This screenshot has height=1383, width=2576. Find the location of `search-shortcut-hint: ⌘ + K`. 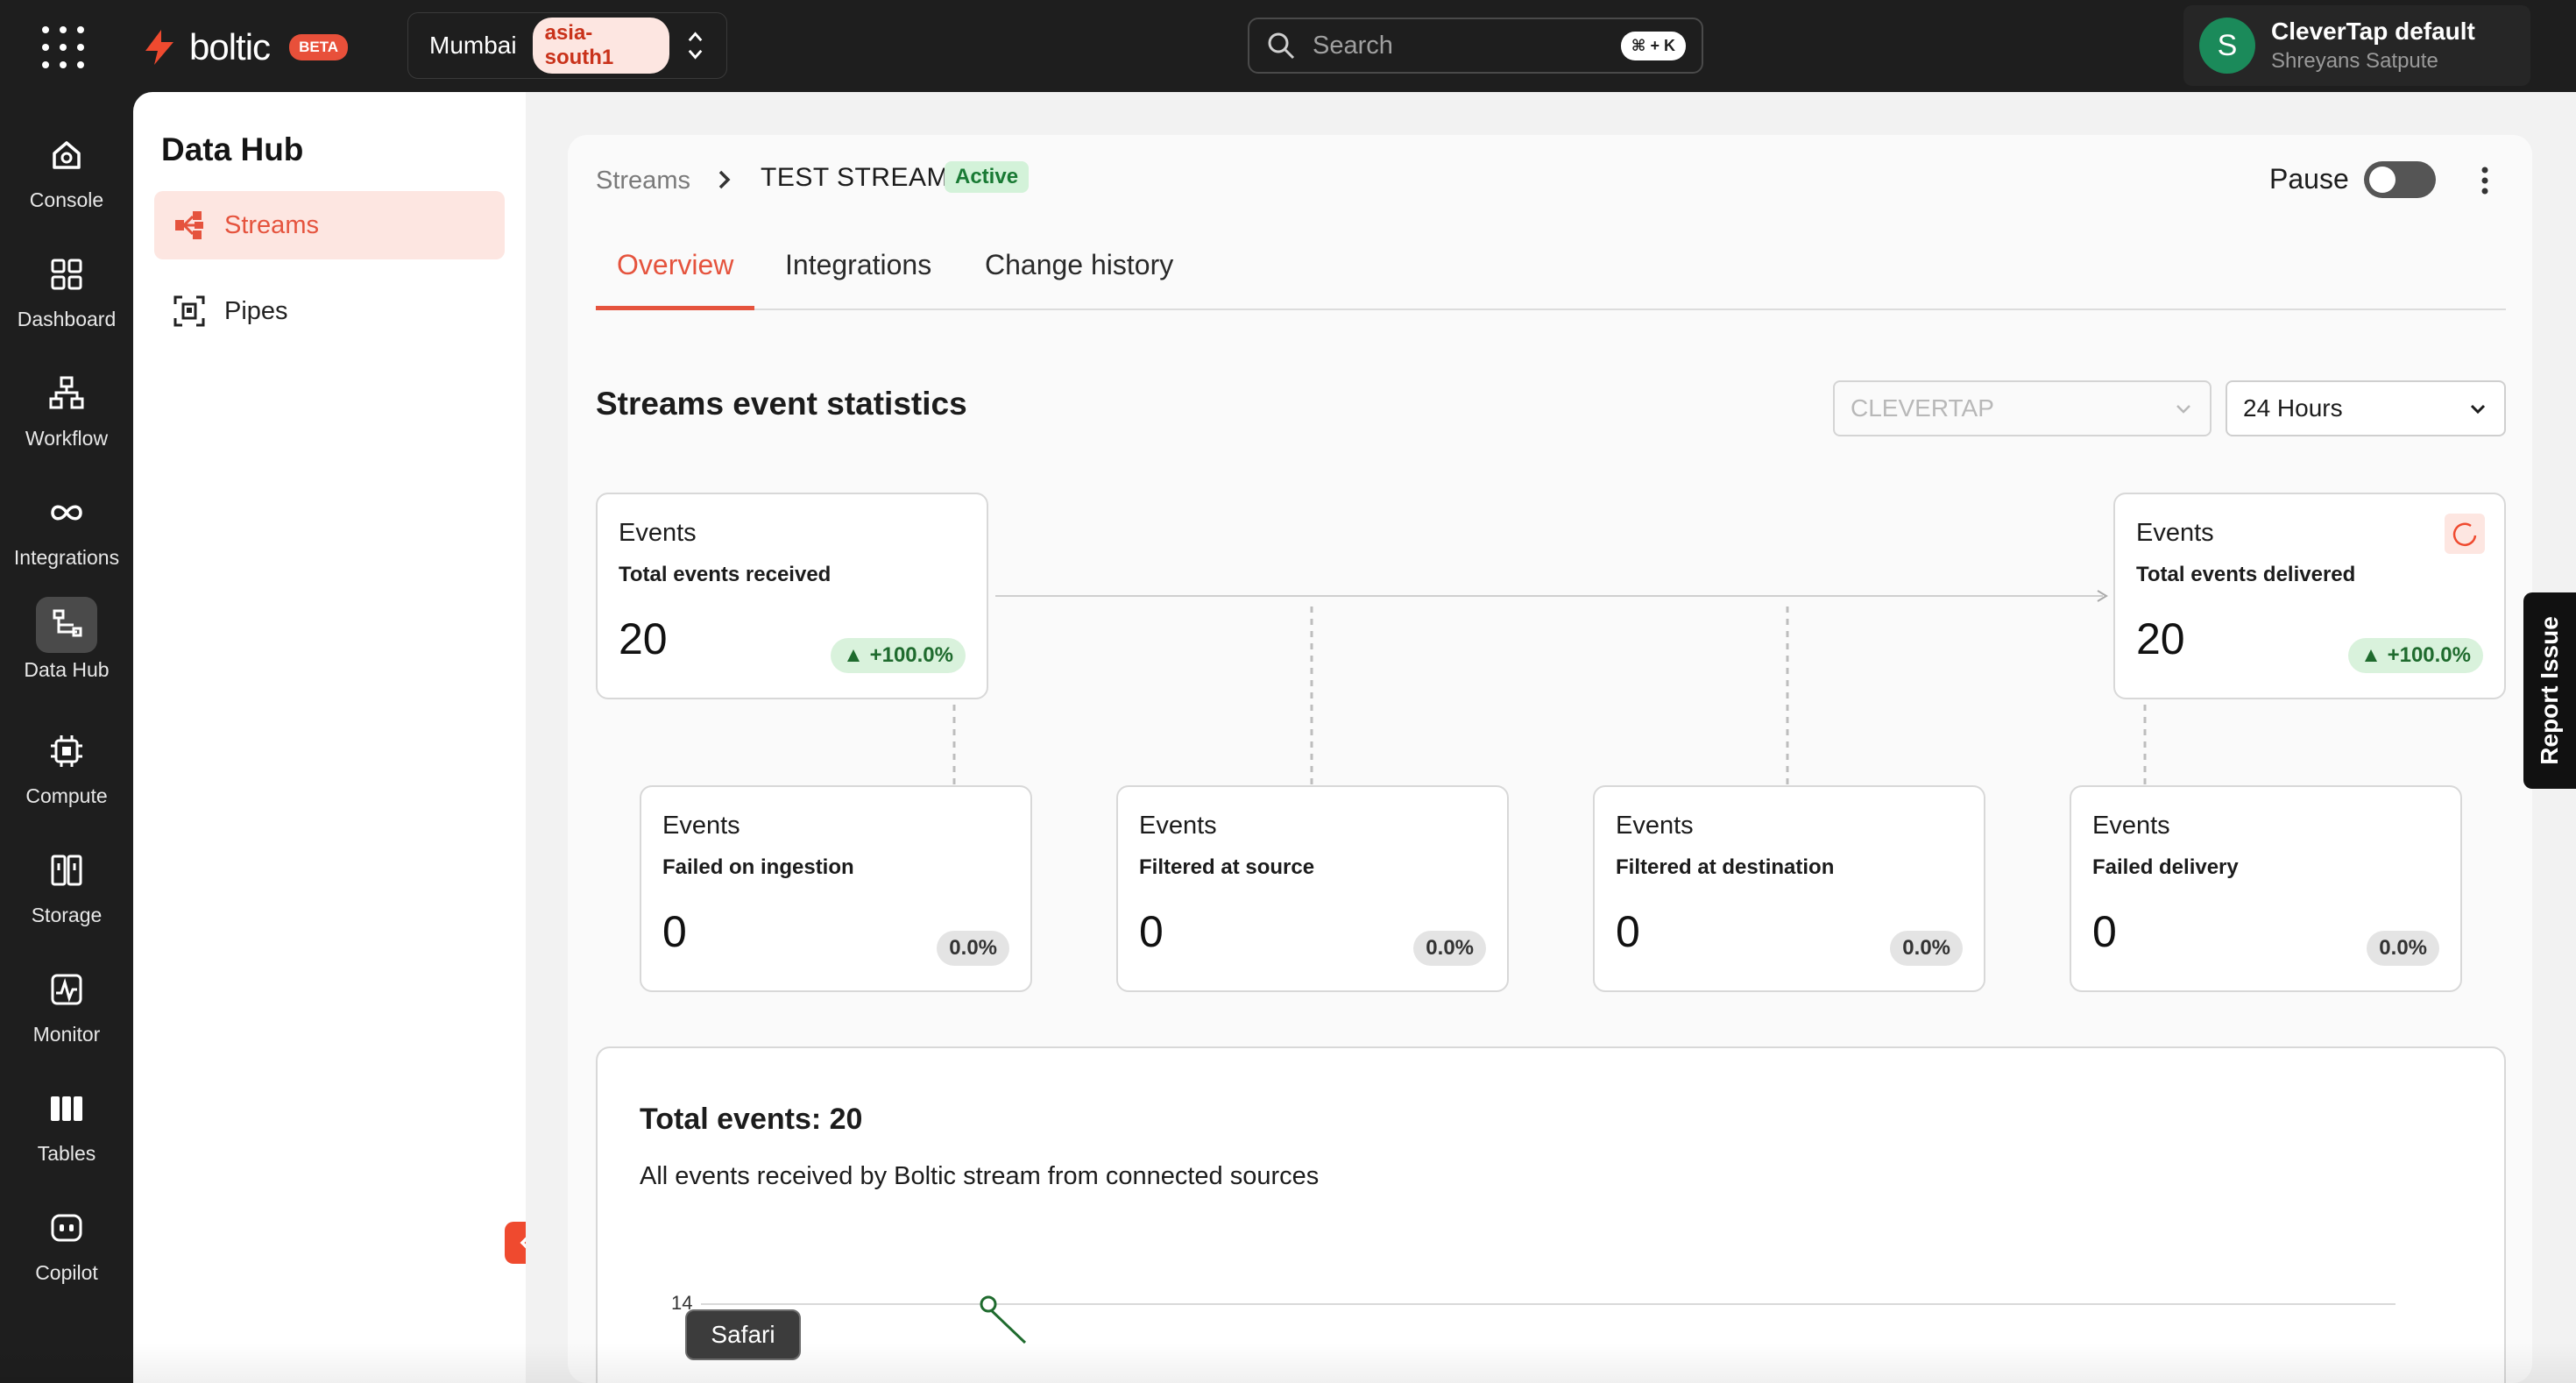

search-shortcut-hint: ⌘ + K is located at coordinates (1653, 45).